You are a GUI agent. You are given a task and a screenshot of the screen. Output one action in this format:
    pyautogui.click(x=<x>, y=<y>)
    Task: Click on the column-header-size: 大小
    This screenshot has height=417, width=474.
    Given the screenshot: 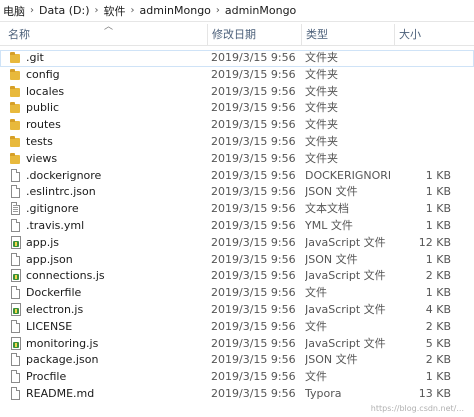 What is the action you would take?
    pyautogui.click(x=434, y=34)
    